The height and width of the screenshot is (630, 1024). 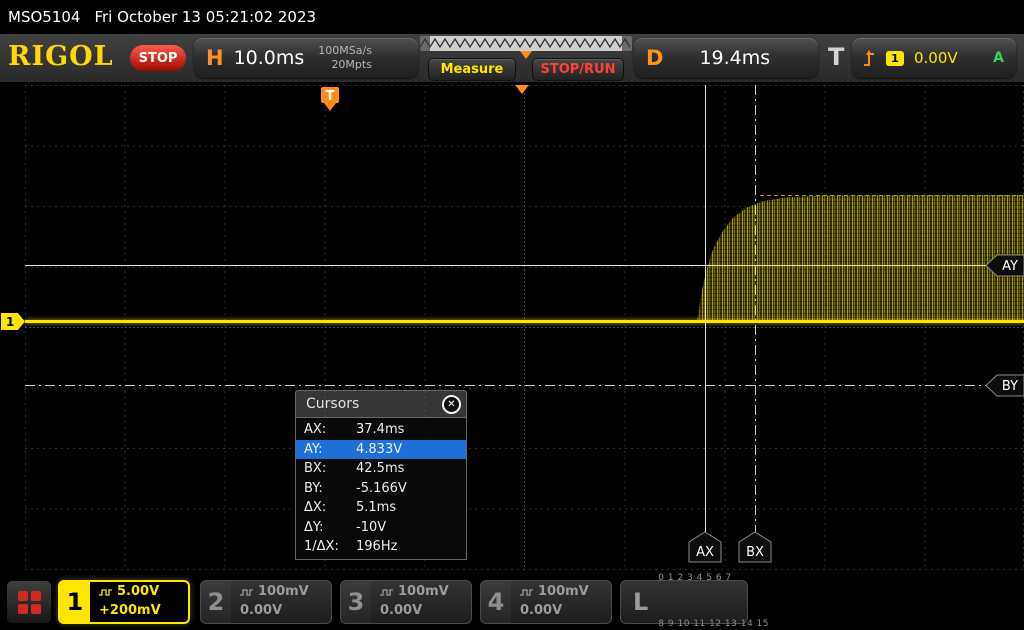 I want to click on trigger-slope-icon, so click(x=869, y=58).